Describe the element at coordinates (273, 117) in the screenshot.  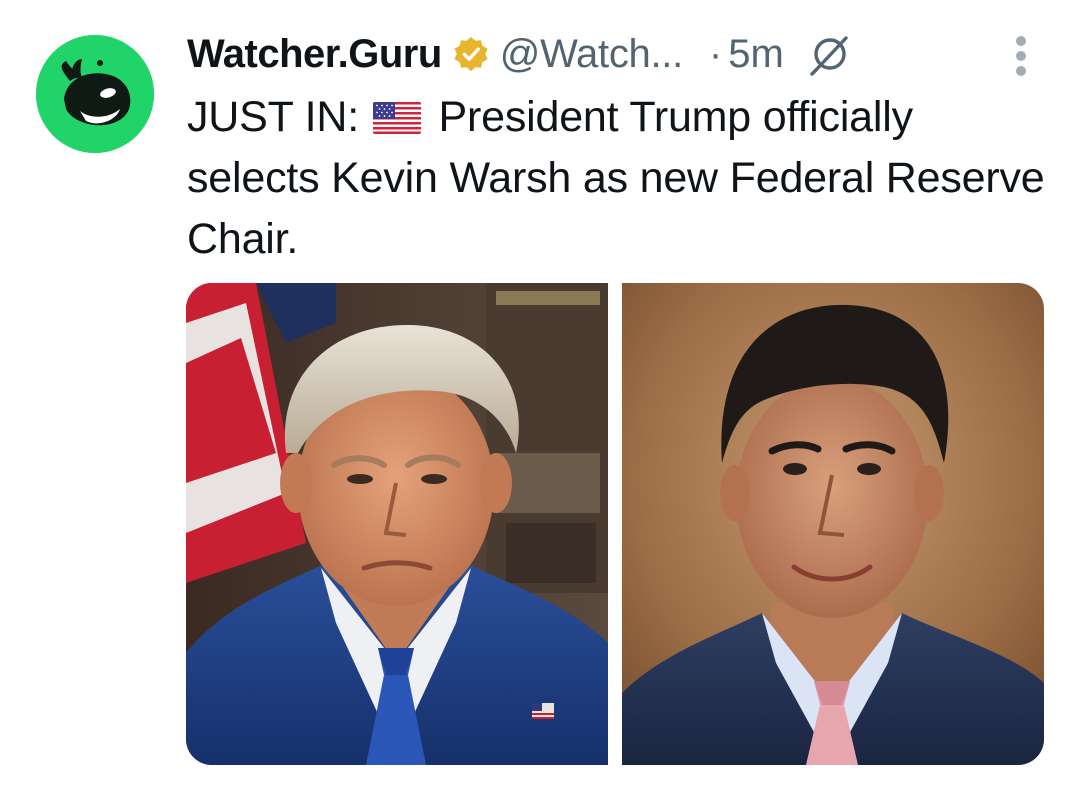
I see `tweet-text-prefix: JUST IN:` at that location.